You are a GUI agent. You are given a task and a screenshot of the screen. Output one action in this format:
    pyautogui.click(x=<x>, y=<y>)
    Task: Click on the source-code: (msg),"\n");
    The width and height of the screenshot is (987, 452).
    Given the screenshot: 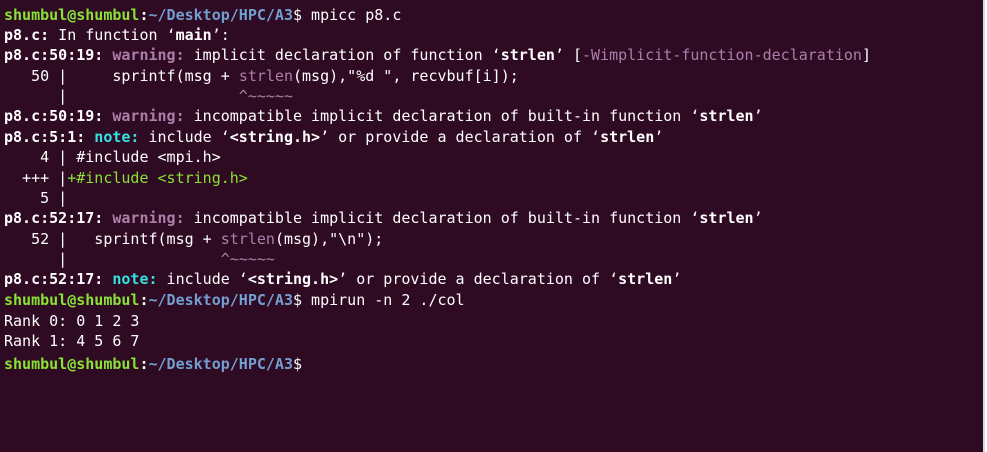 What is the action you would take?
    pyautogui.click(x=329, y=239)
    